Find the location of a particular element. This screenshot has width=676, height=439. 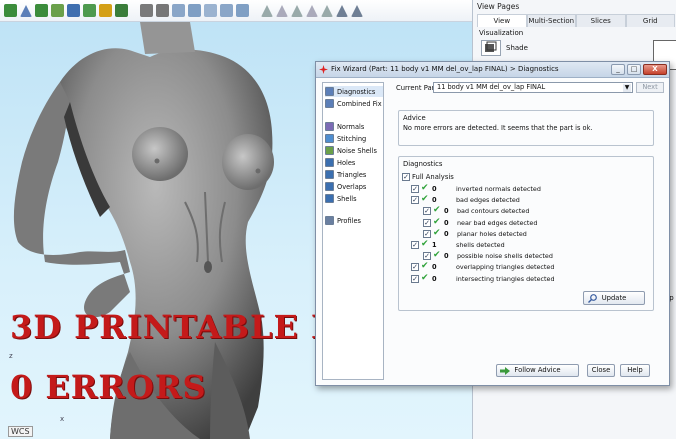

view-tabs: View Multi-Section Slices Grid is located at coordinates (576, 20).